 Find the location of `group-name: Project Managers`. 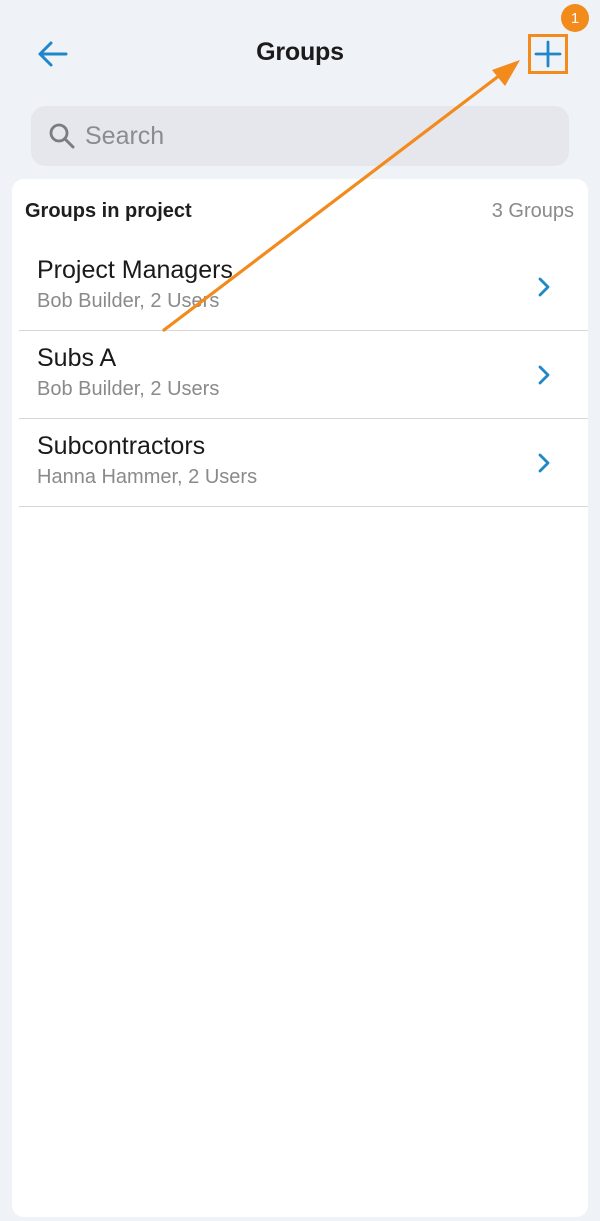

group-name: Project Managers is located at coordinates (135, 270).